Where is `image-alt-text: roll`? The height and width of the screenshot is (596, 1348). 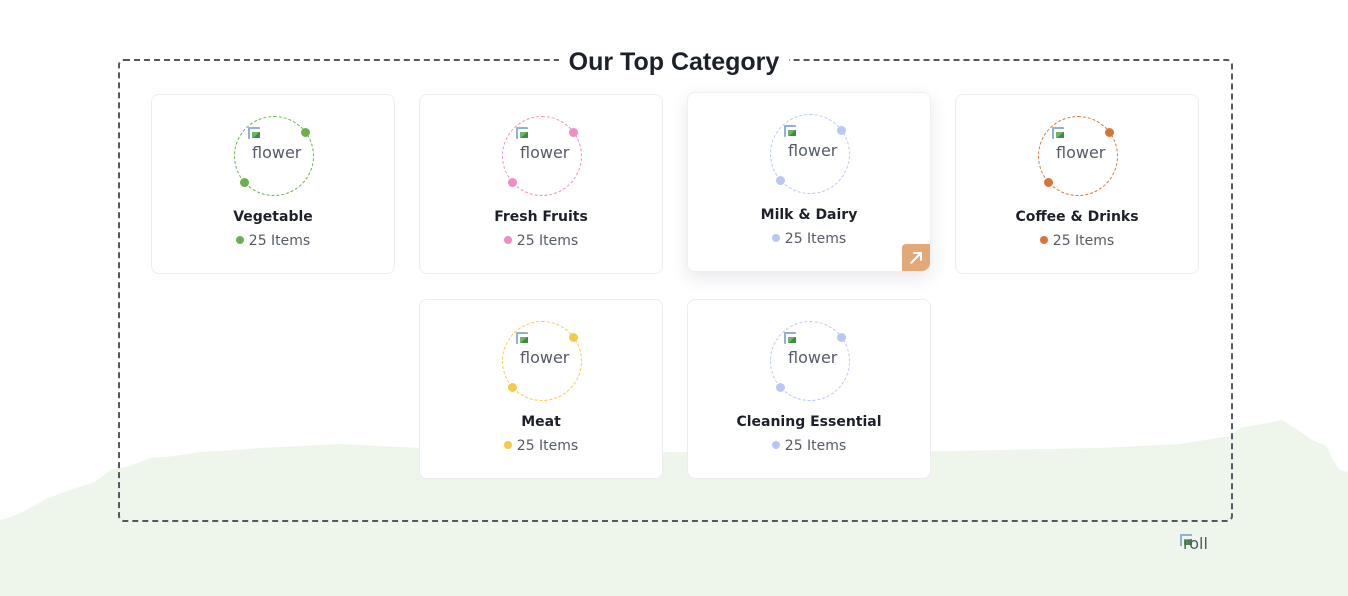
image-alt-text: roll is located at coordinates (1195, 543).